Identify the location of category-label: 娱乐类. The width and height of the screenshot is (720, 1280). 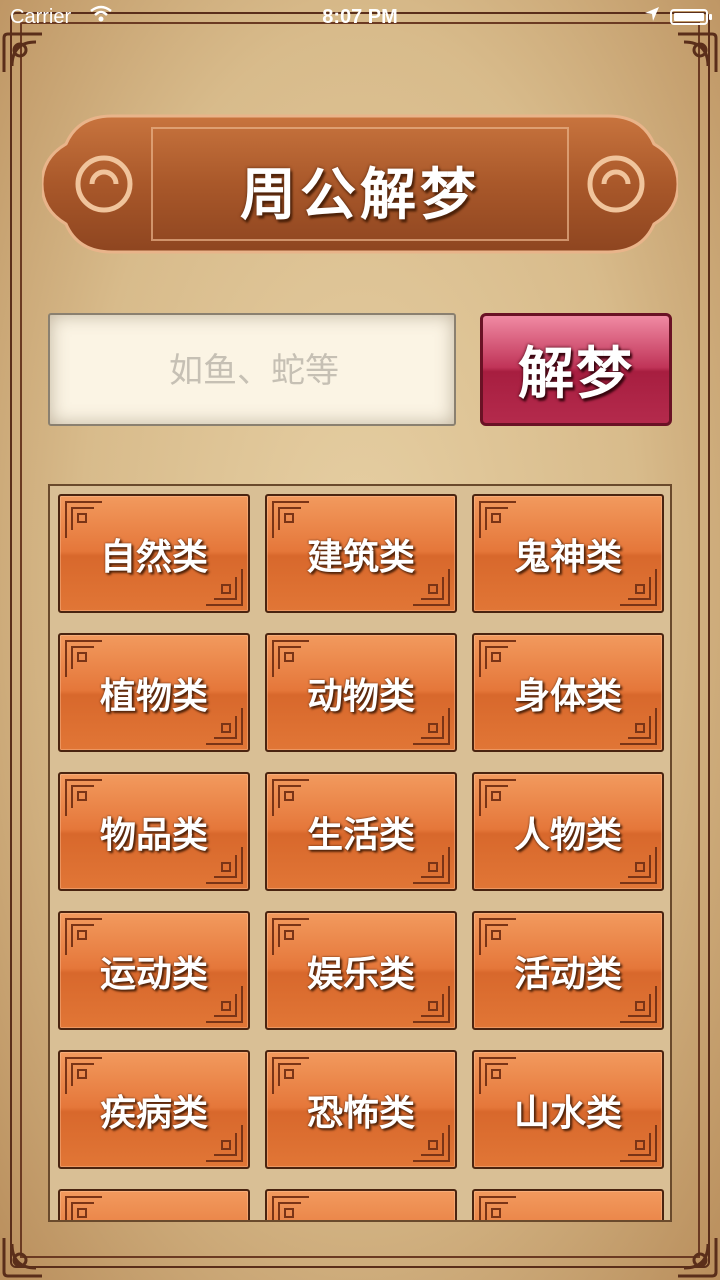
(360, 974).